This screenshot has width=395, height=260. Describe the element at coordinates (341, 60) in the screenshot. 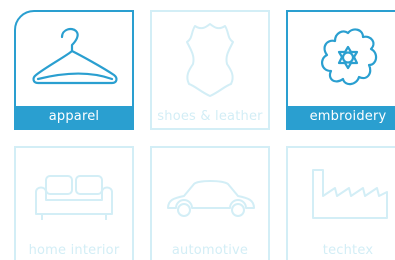

I see `flower-icon` at that location.